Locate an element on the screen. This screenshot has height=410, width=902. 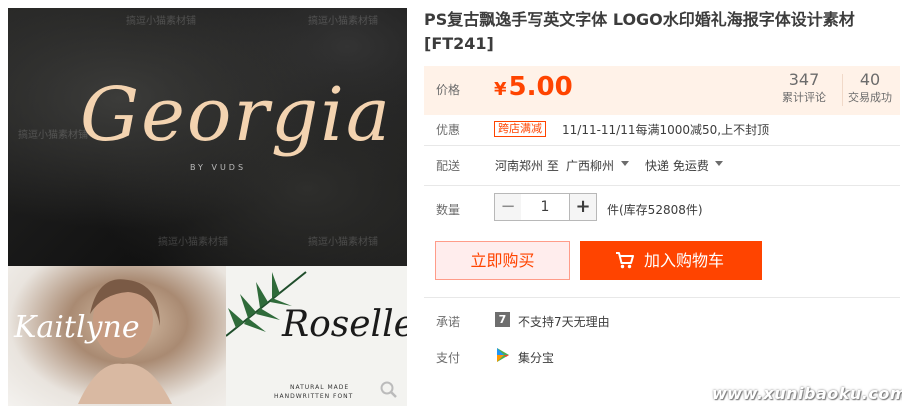
quantity-stock: 件(库存52808件) is located at coordinates (655, 210).